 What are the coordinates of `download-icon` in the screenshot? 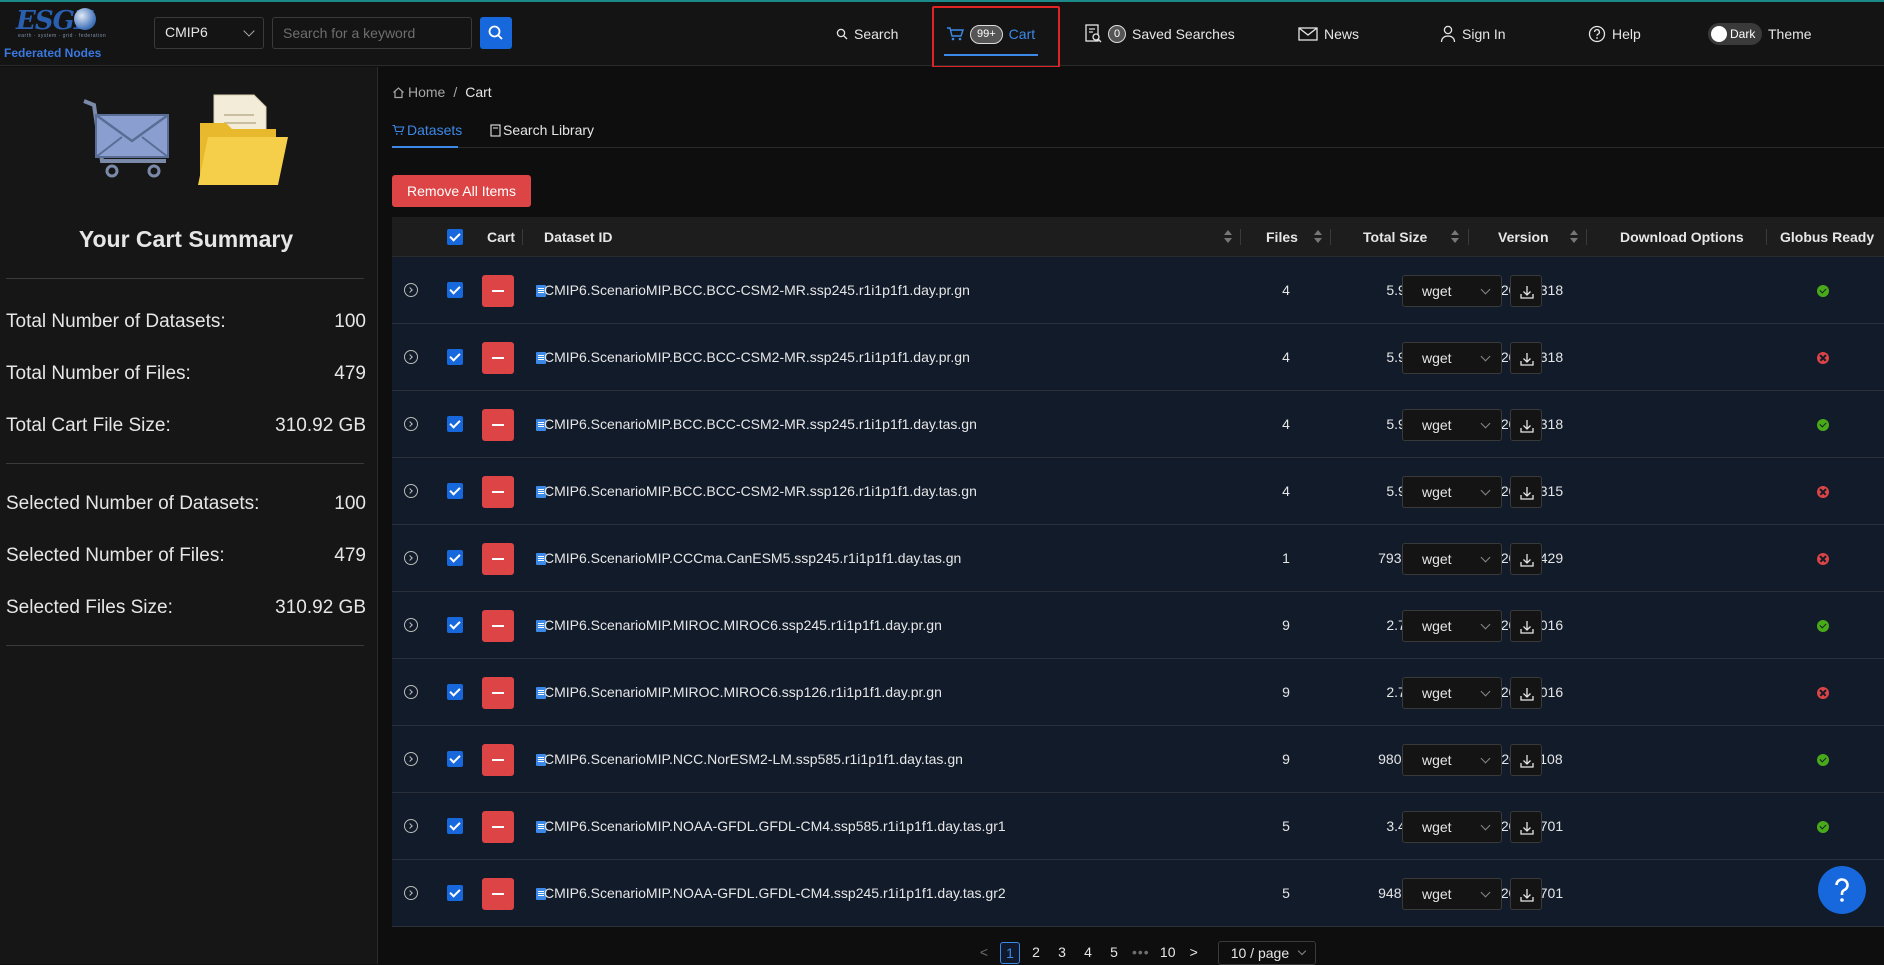 It's located at (1527, 292).